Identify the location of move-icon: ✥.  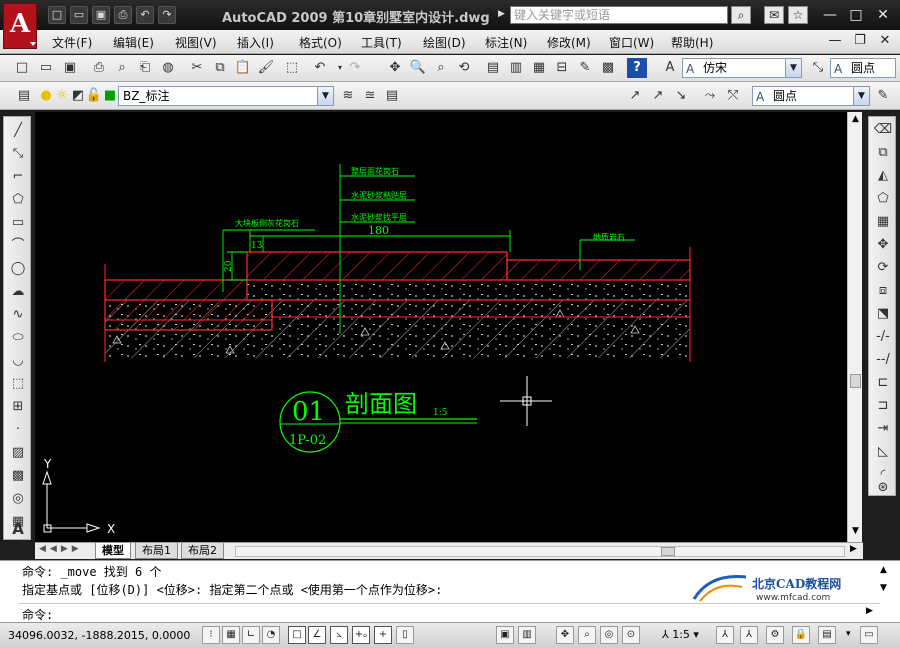
(883, 245).